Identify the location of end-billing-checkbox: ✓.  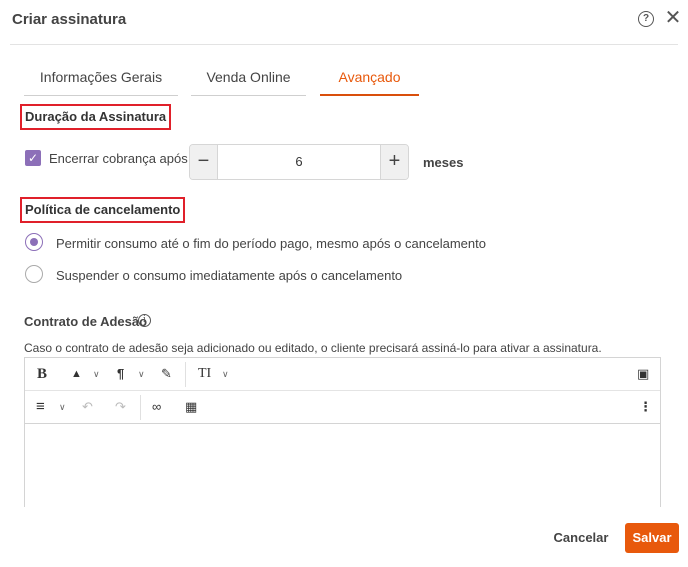
(33, 158).